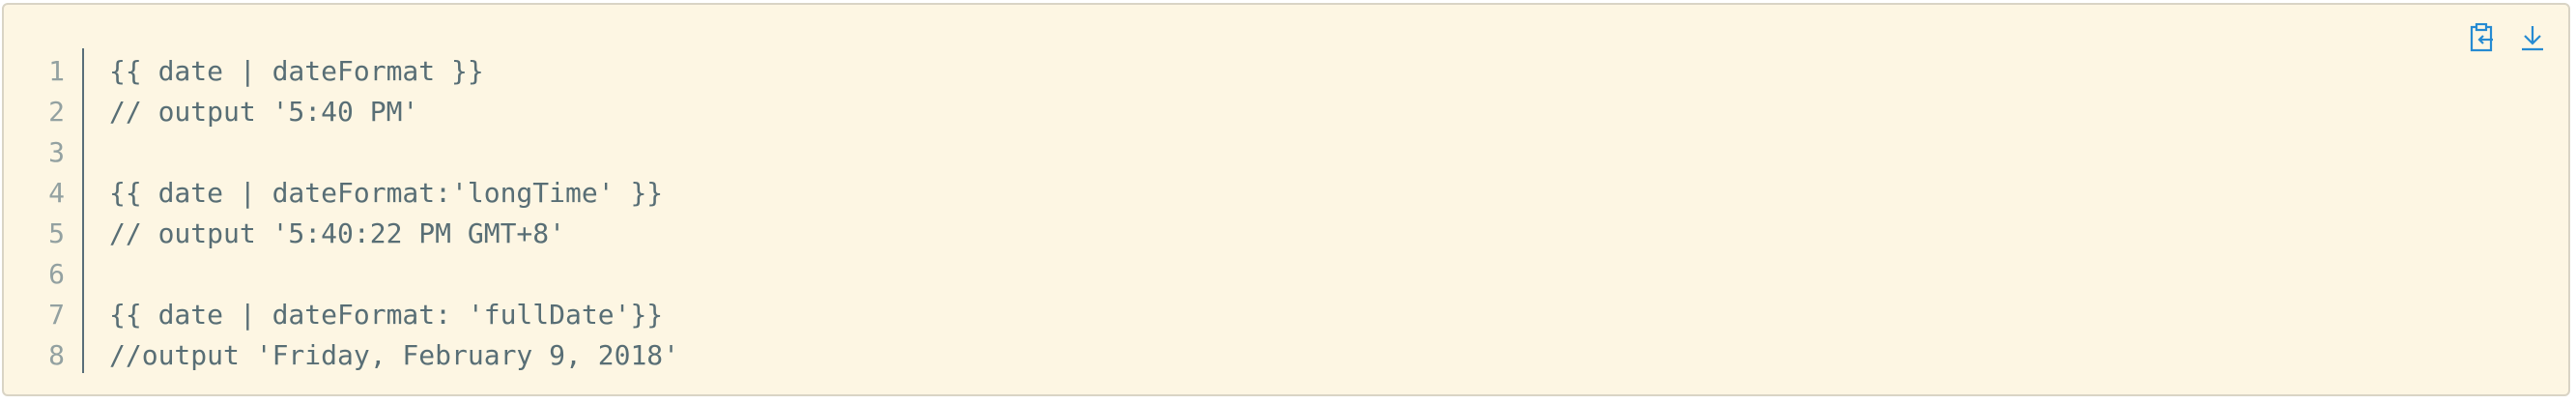 The height and width of the screenshot is (404, 2576). I want to click on line-number: 3, so click(57, 152).